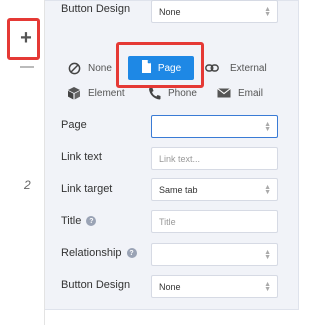 Image resolution: width=320 pixels, height=325 pixels. I want to click on relationship-row: Relationship ?, so click(106, 253).